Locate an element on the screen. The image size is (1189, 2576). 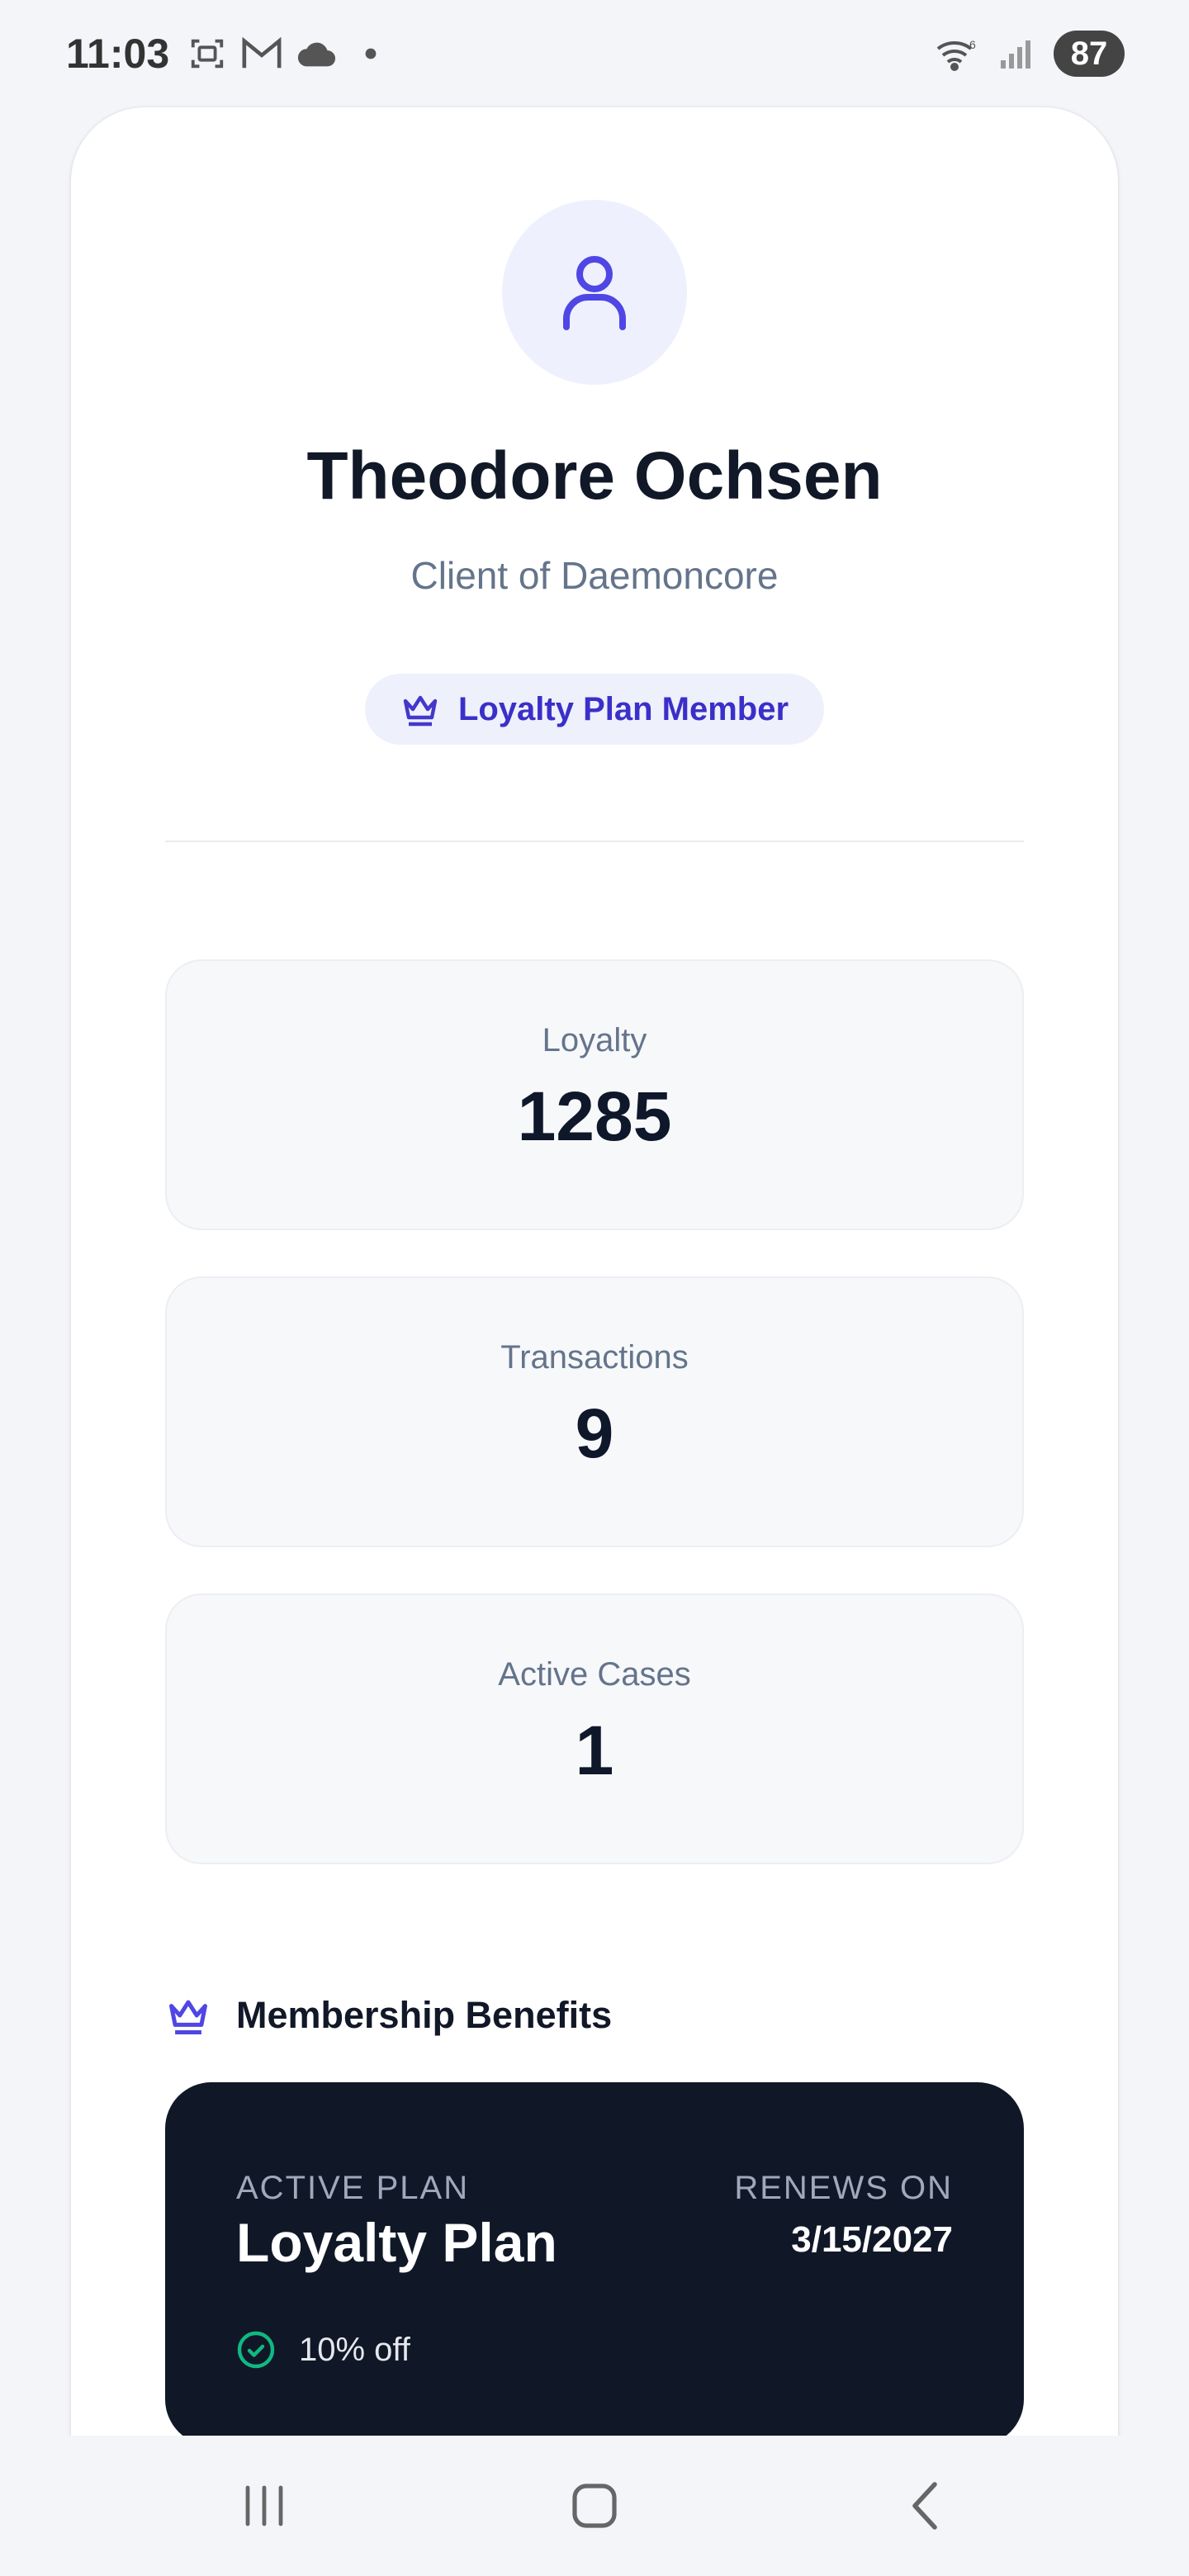
badge-label: Loyalty Plan Member is located at coordinates (623, 708).